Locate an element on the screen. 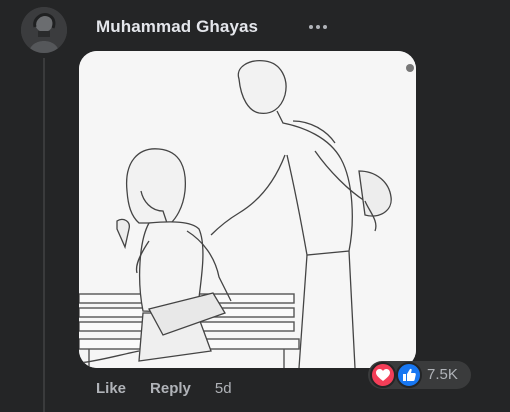  comment-actions: Like Reply 5d is located at coordinates (164, 388).